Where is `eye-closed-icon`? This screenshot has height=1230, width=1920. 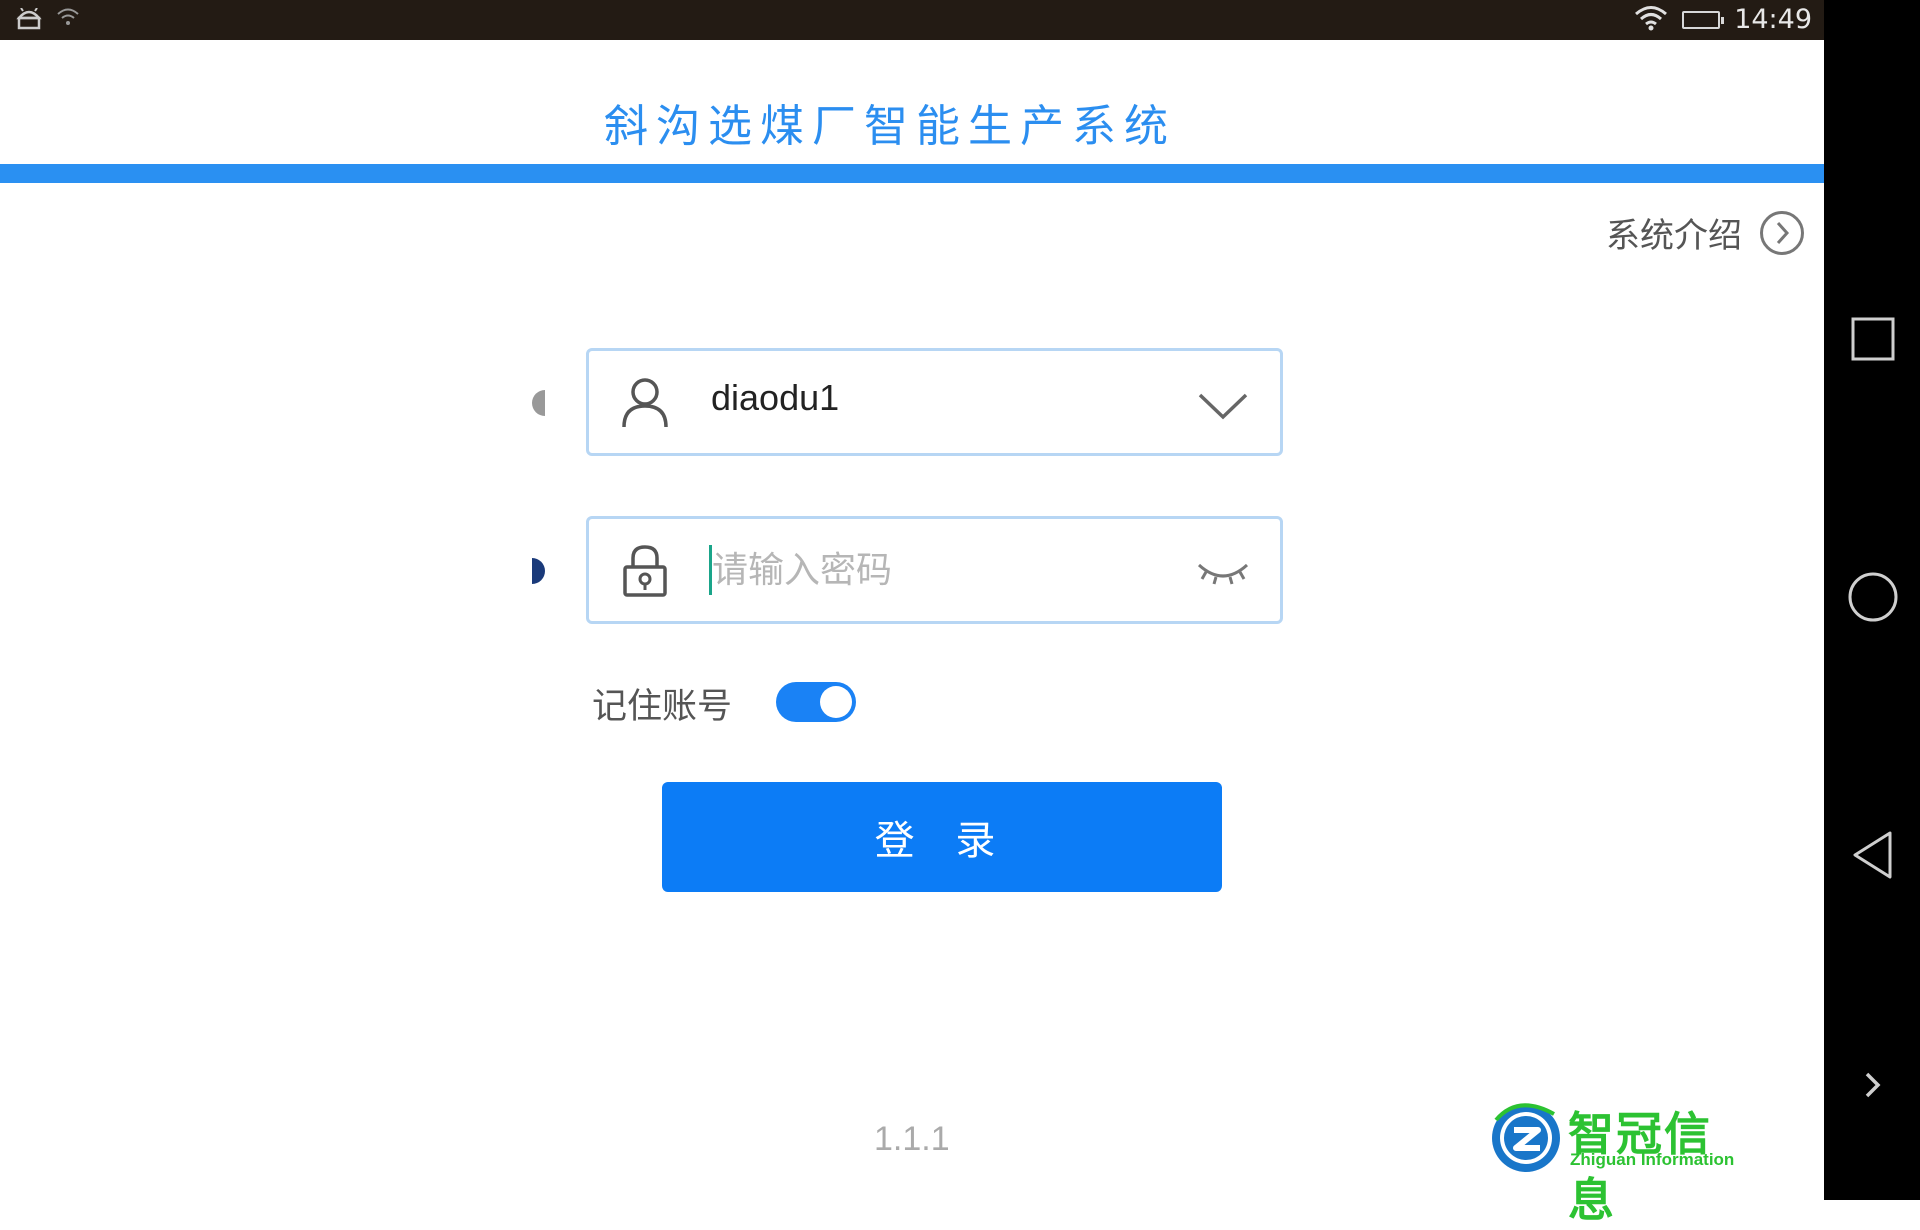
eye-closed-icon is located at coordinates (1223, 573).